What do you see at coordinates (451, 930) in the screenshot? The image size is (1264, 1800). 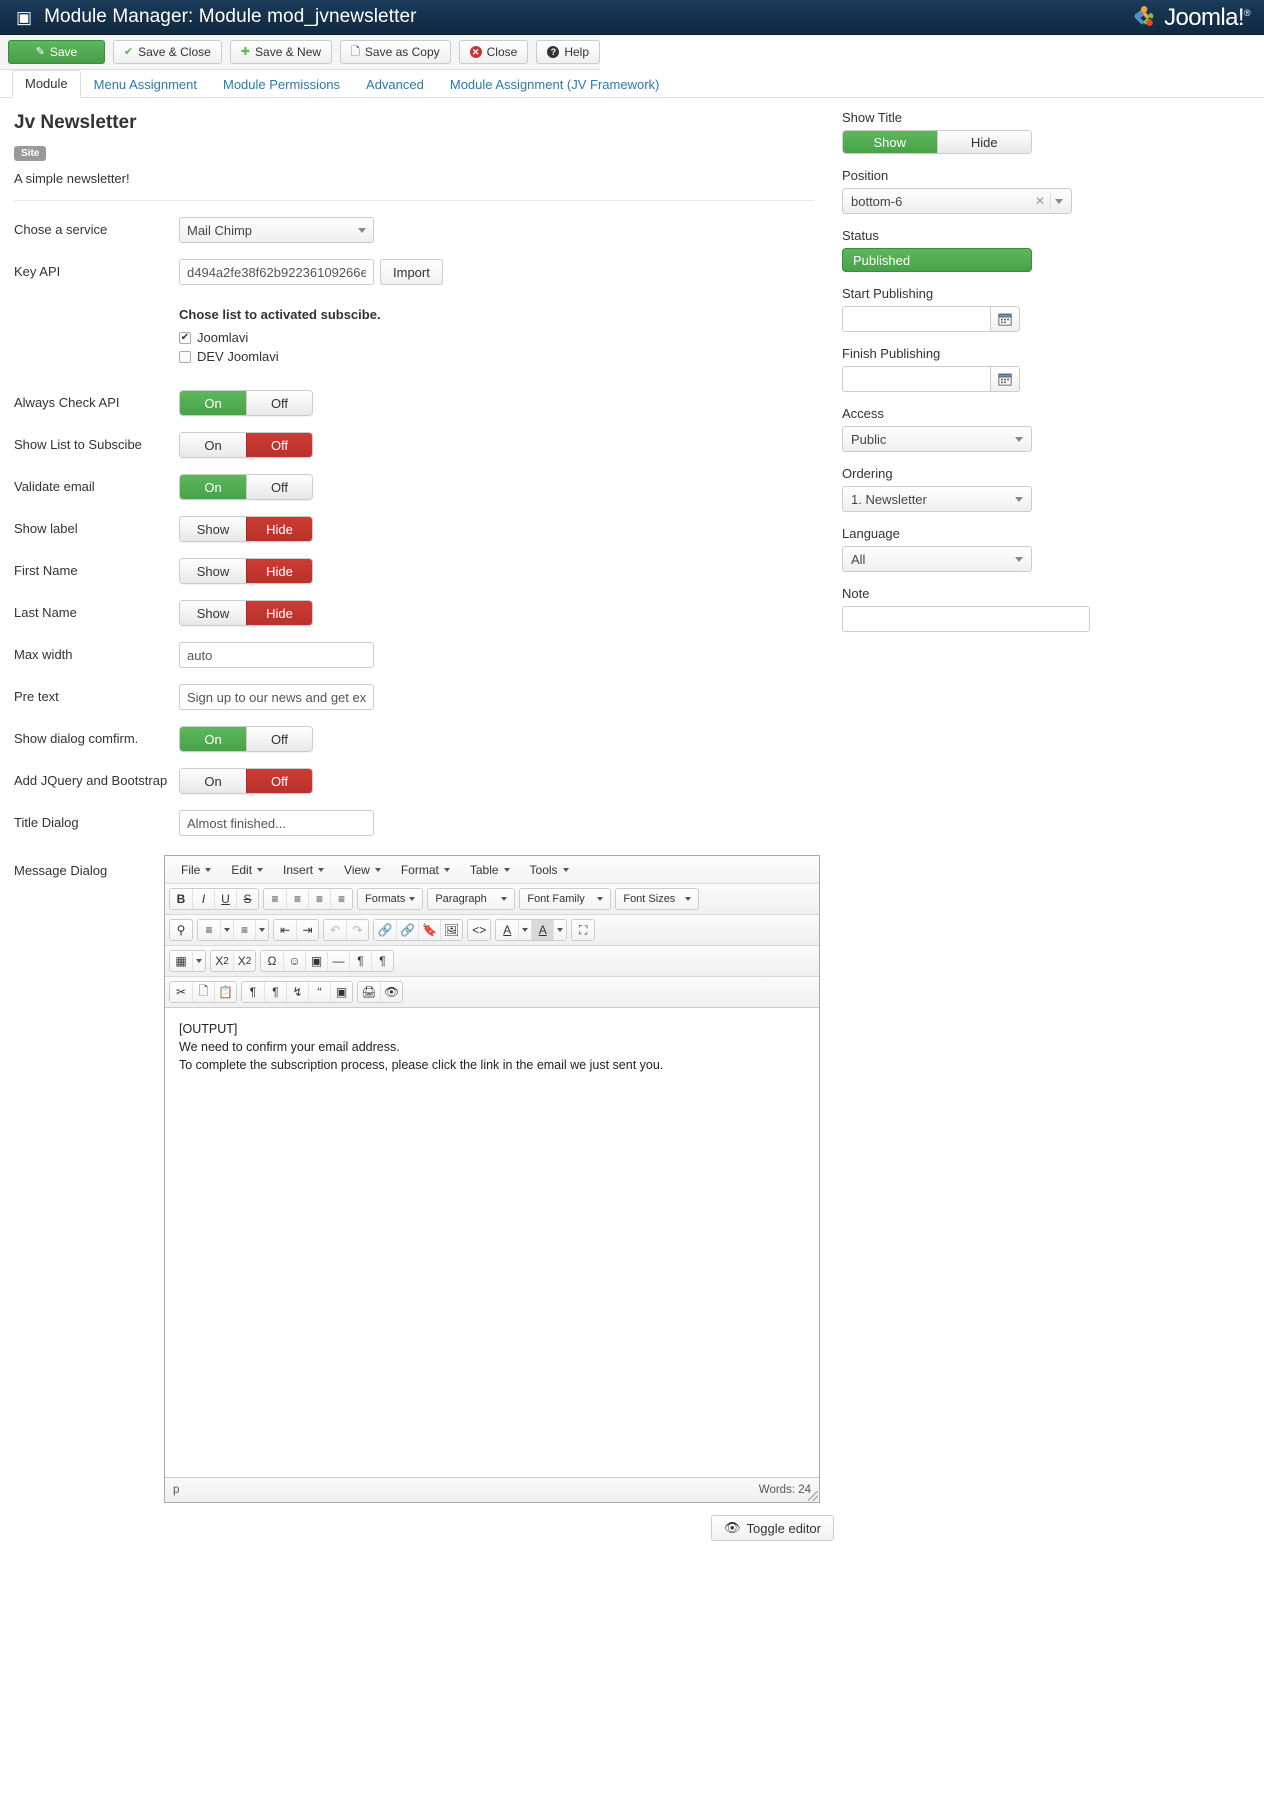 I see `image-icon: 🖼` at bounding box center [451, 930].